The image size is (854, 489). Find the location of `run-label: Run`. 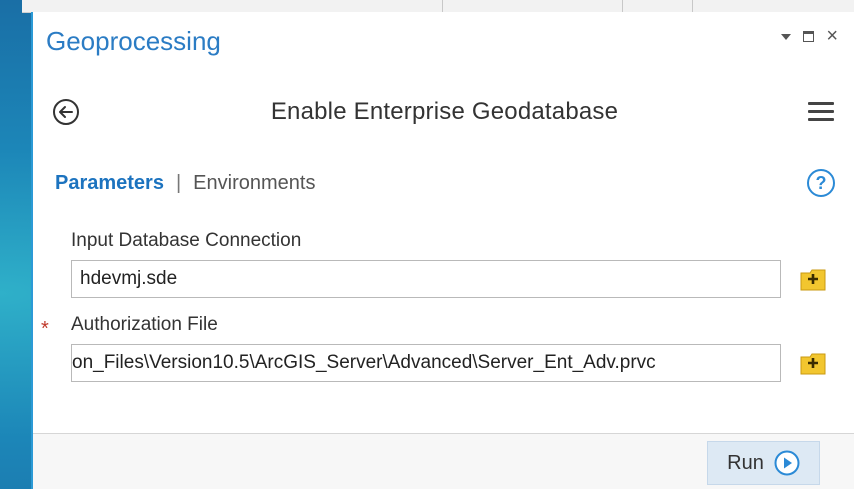

run-label: Run is located at coordinates (745, 462).